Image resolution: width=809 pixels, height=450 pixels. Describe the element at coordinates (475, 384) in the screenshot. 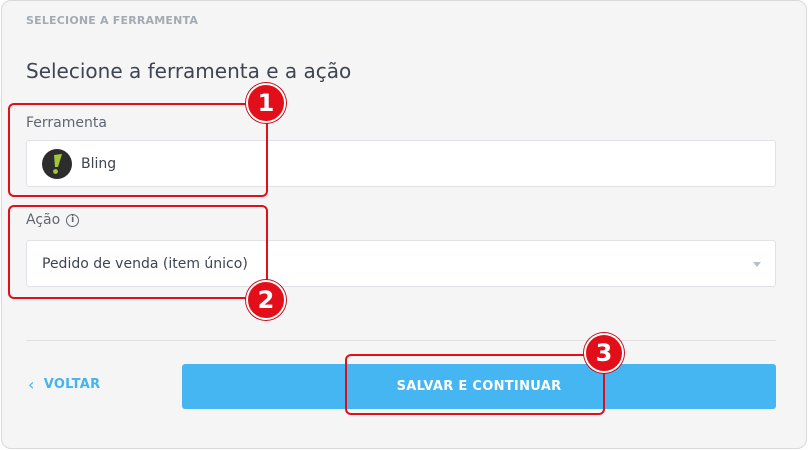

I see `highlight-box-save` at that location.